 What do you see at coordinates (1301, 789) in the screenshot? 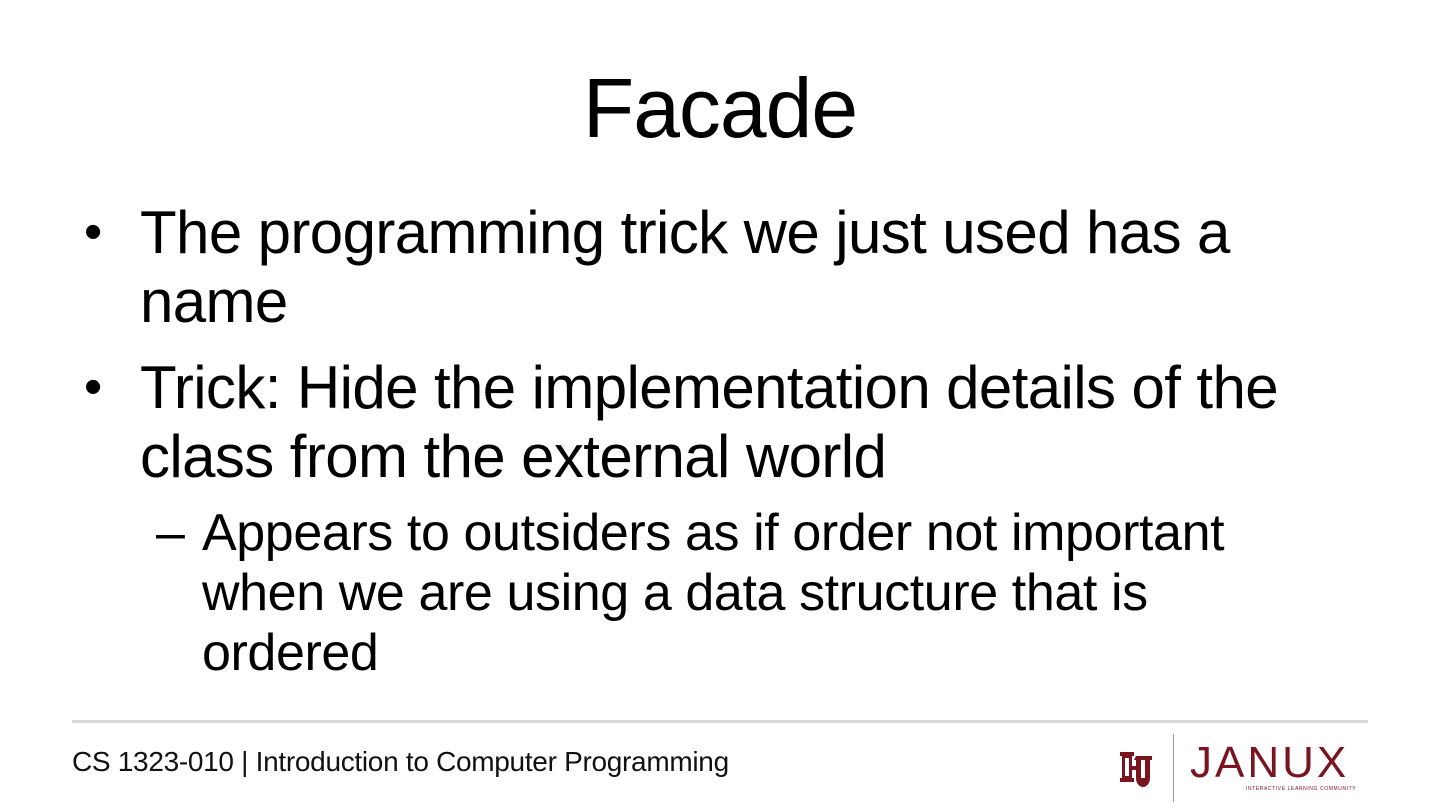
I see `janux-tagline: INTERACTIVE LEARNING COMMUNITY` at bounding box center [1301, 789].